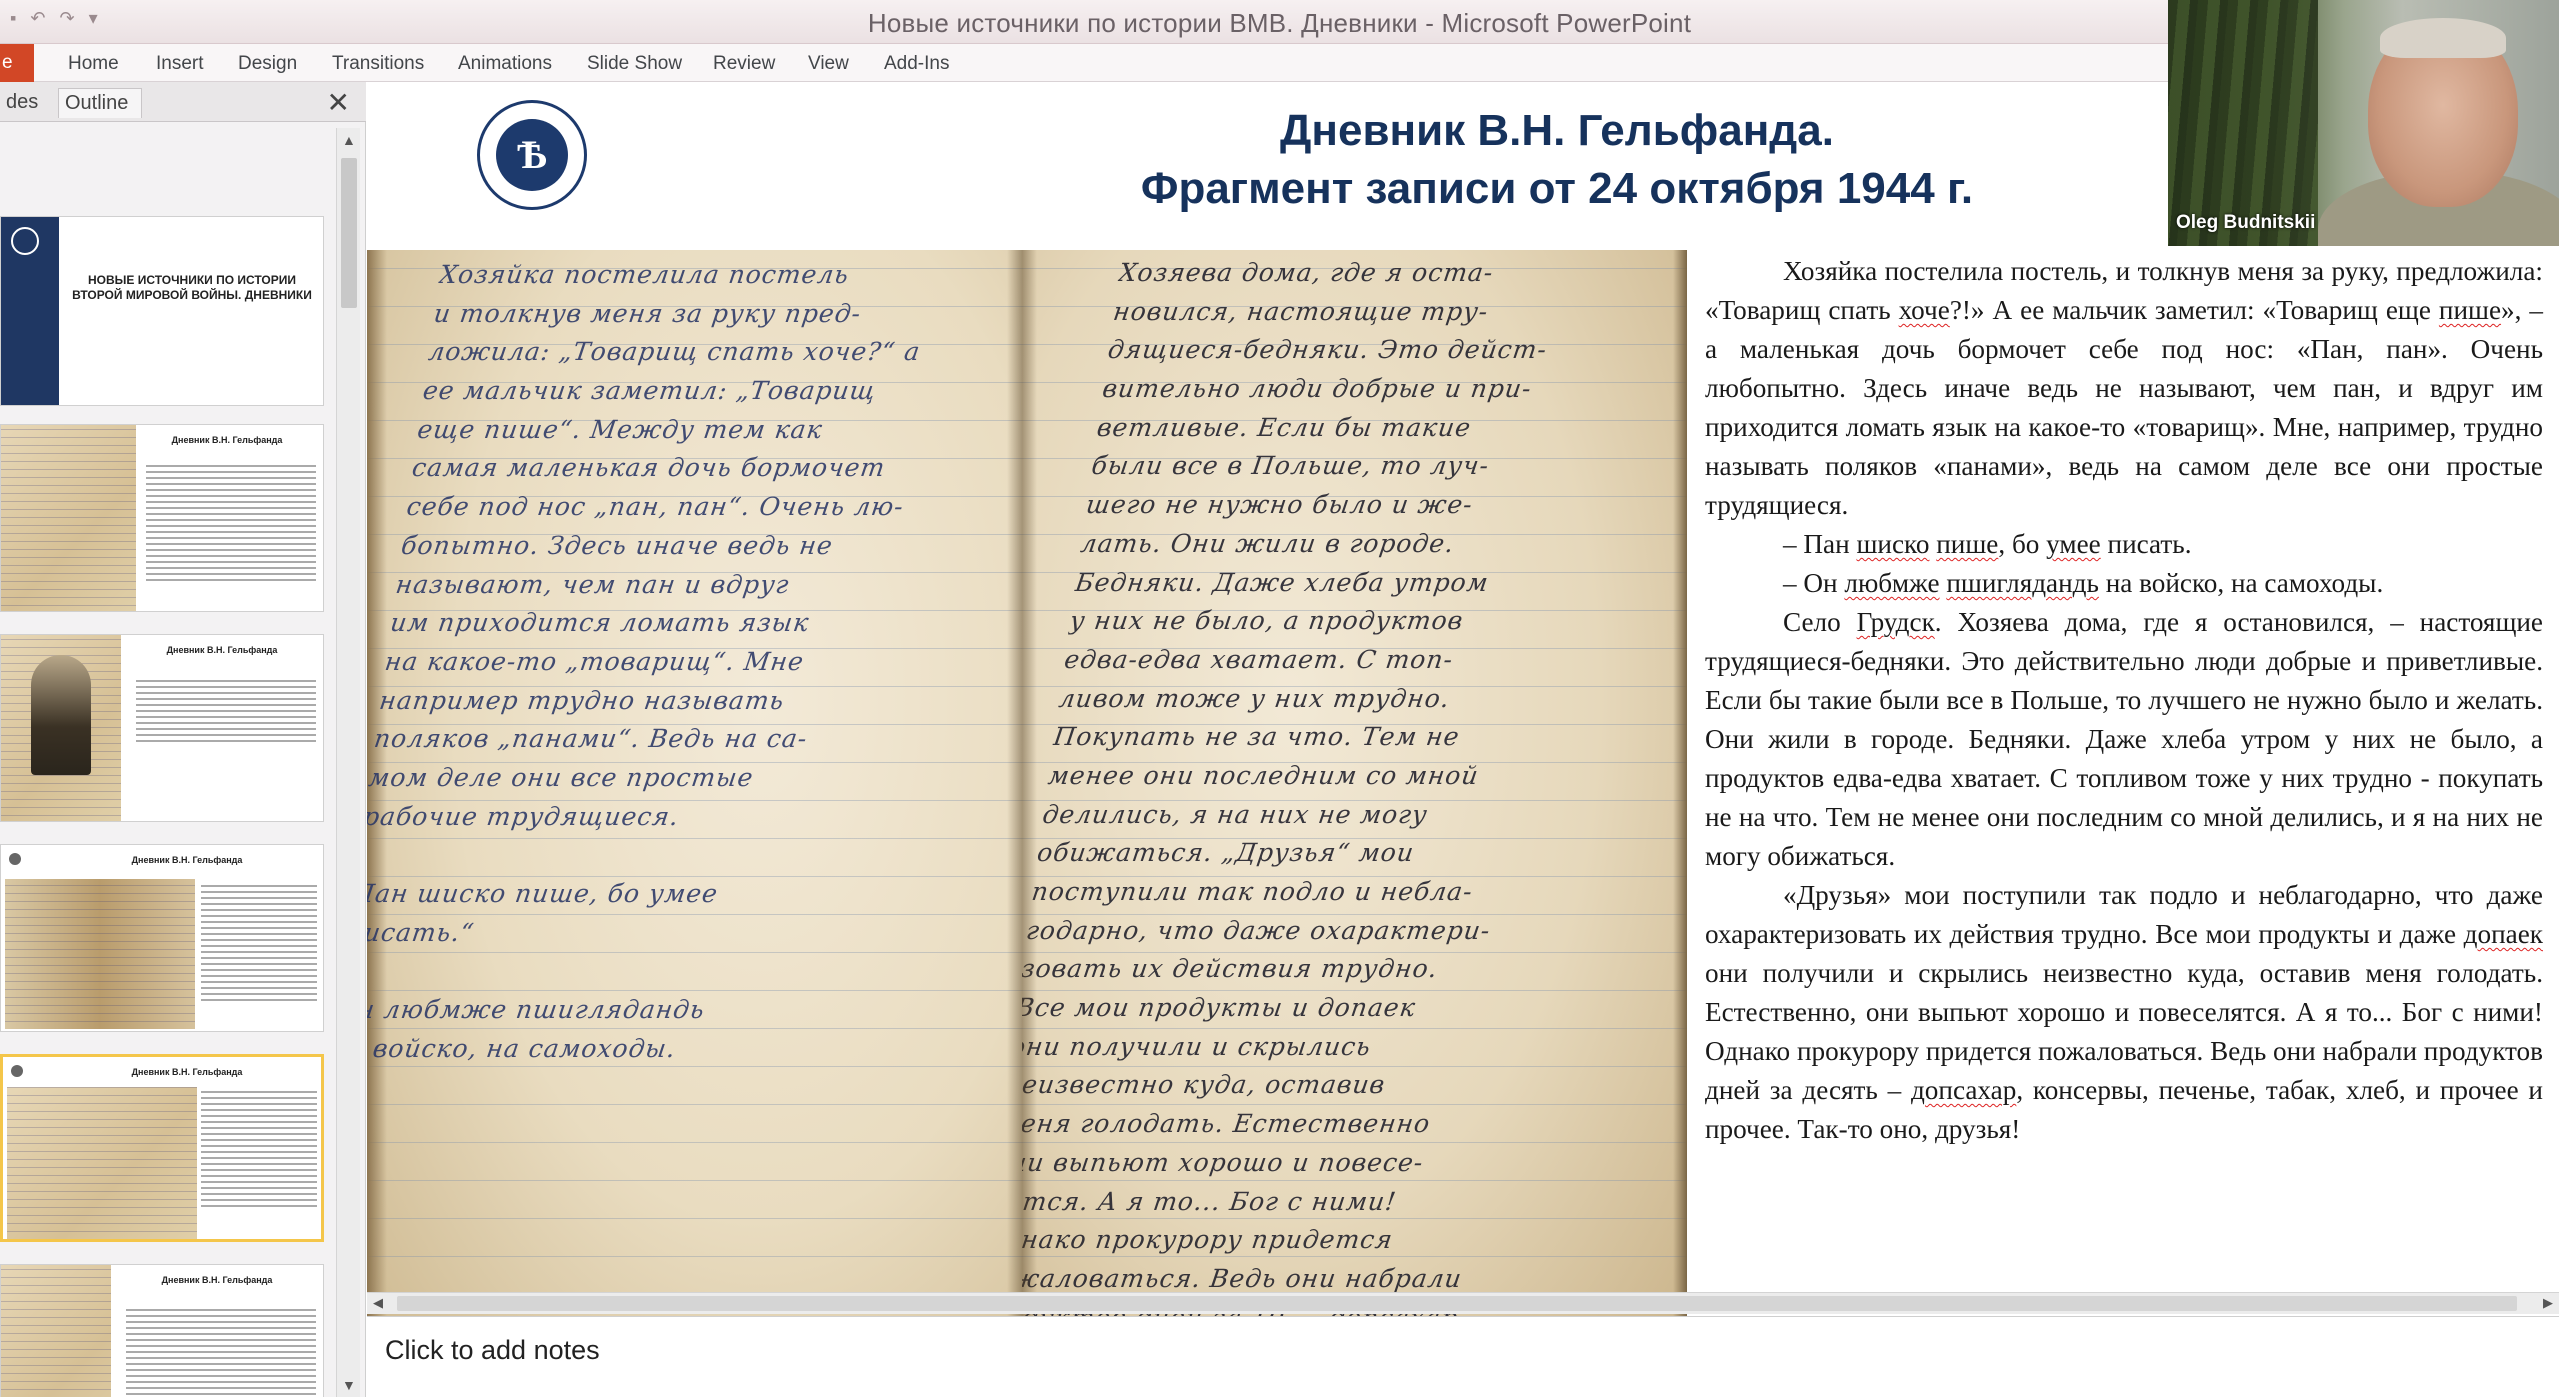 This screenshot has width=2559, height=1397. Describe the element at coordinates (1220, 1008) in the screenshot. I see `handwriting-line: Все мои продукты и допаек` at that location.